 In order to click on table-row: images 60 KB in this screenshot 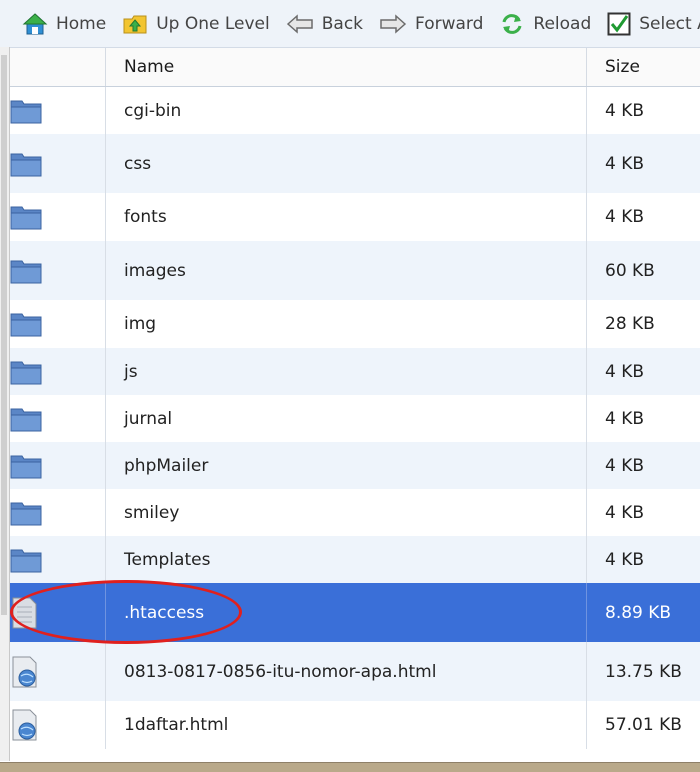, I will do `click(355, 270)`.